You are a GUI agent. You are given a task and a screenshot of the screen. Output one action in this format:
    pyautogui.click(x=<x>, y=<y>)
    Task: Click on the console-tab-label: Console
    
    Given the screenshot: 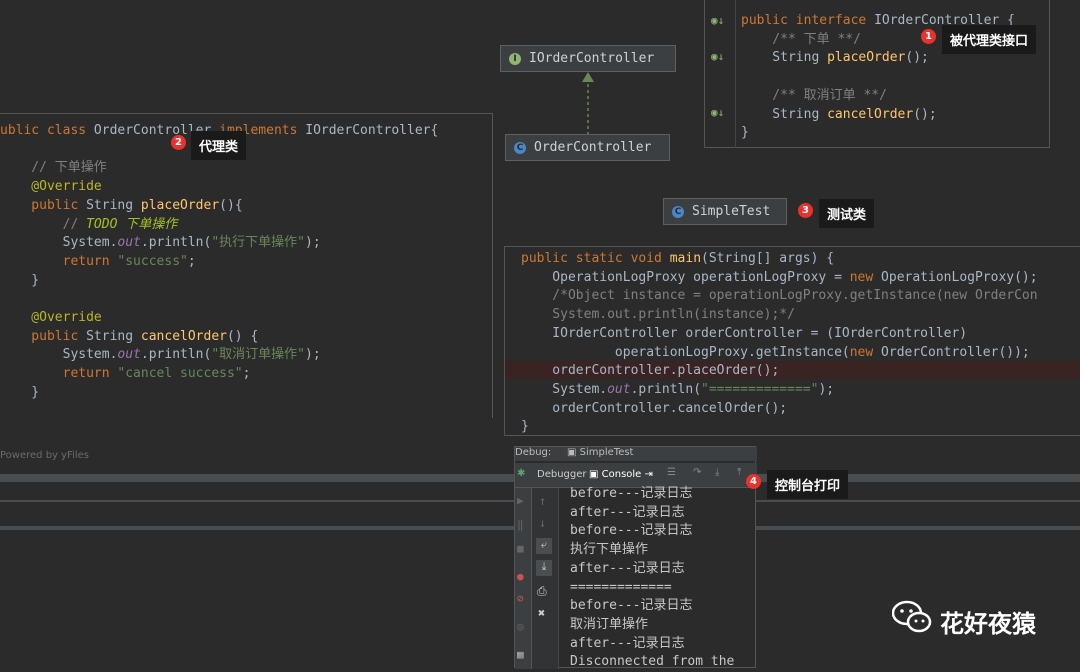 What is the action you would take?
    pyautogui.click(x=621, y=474)
    